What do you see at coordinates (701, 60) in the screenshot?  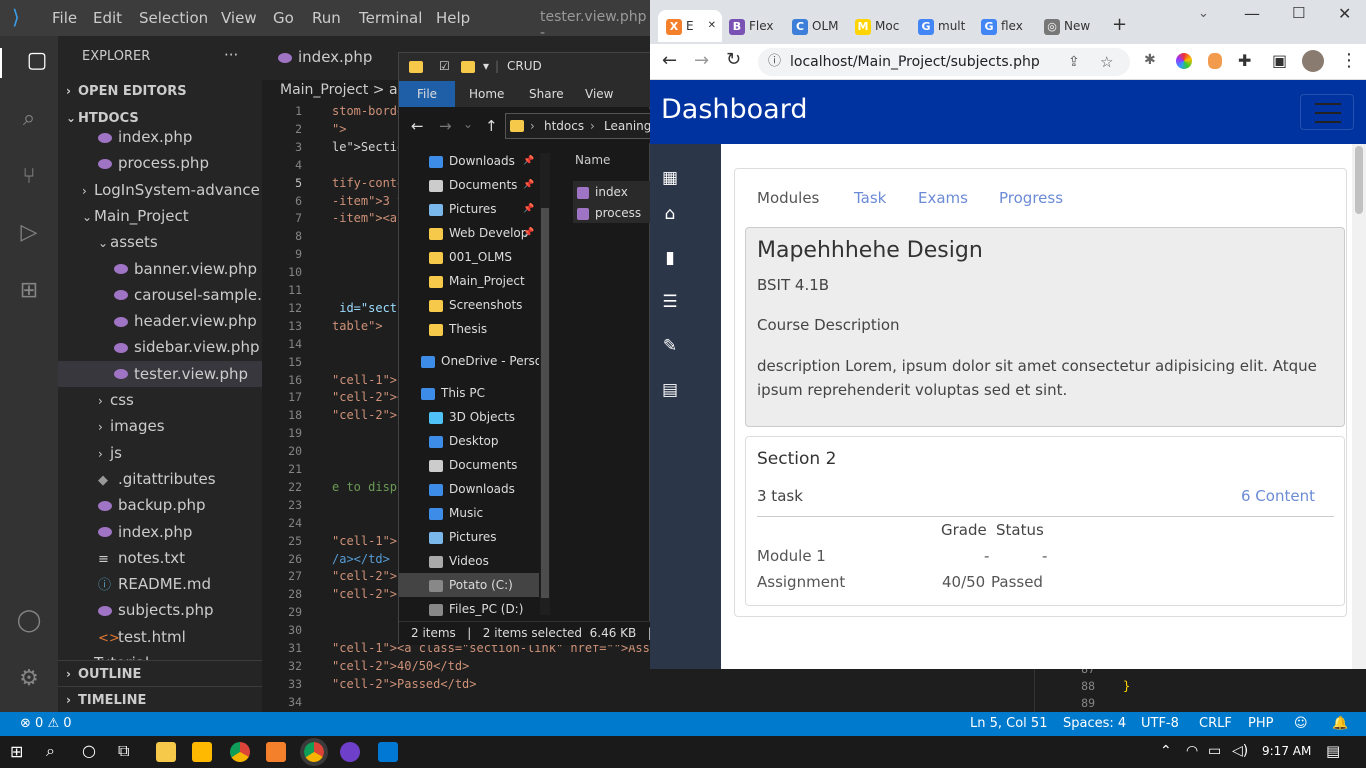 I see `forward-arrow-icon: →` at bounding box center [701, 60].